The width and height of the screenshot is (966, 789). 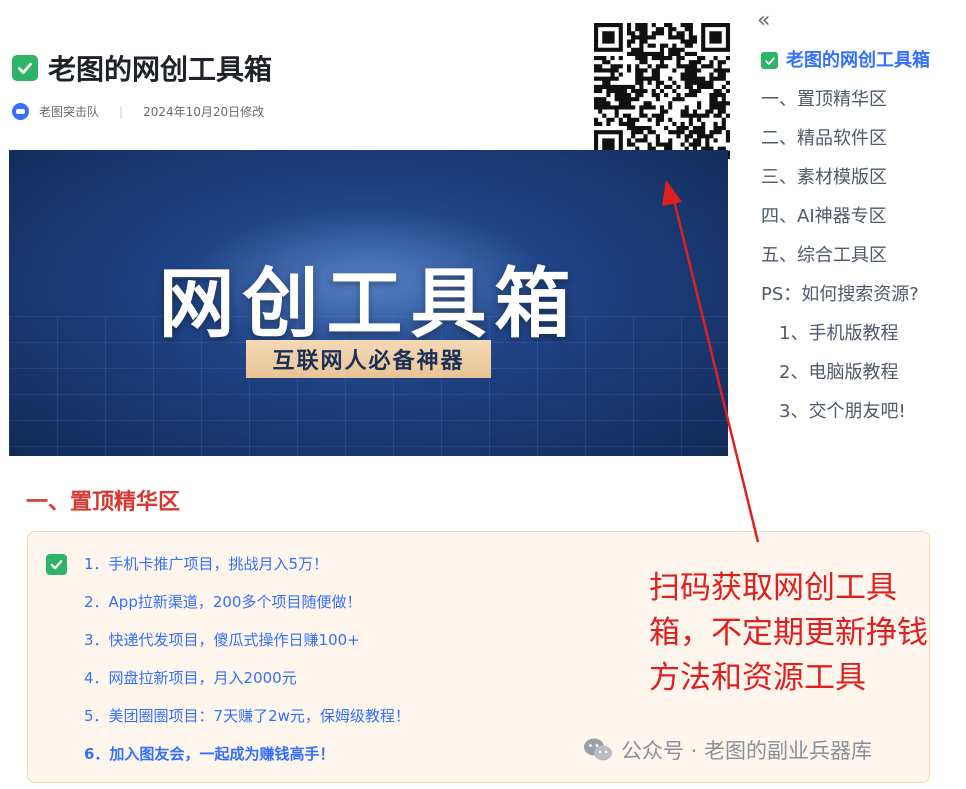 I want to click on toc-item: 1、手机版教程, so click(x=845, y=342).